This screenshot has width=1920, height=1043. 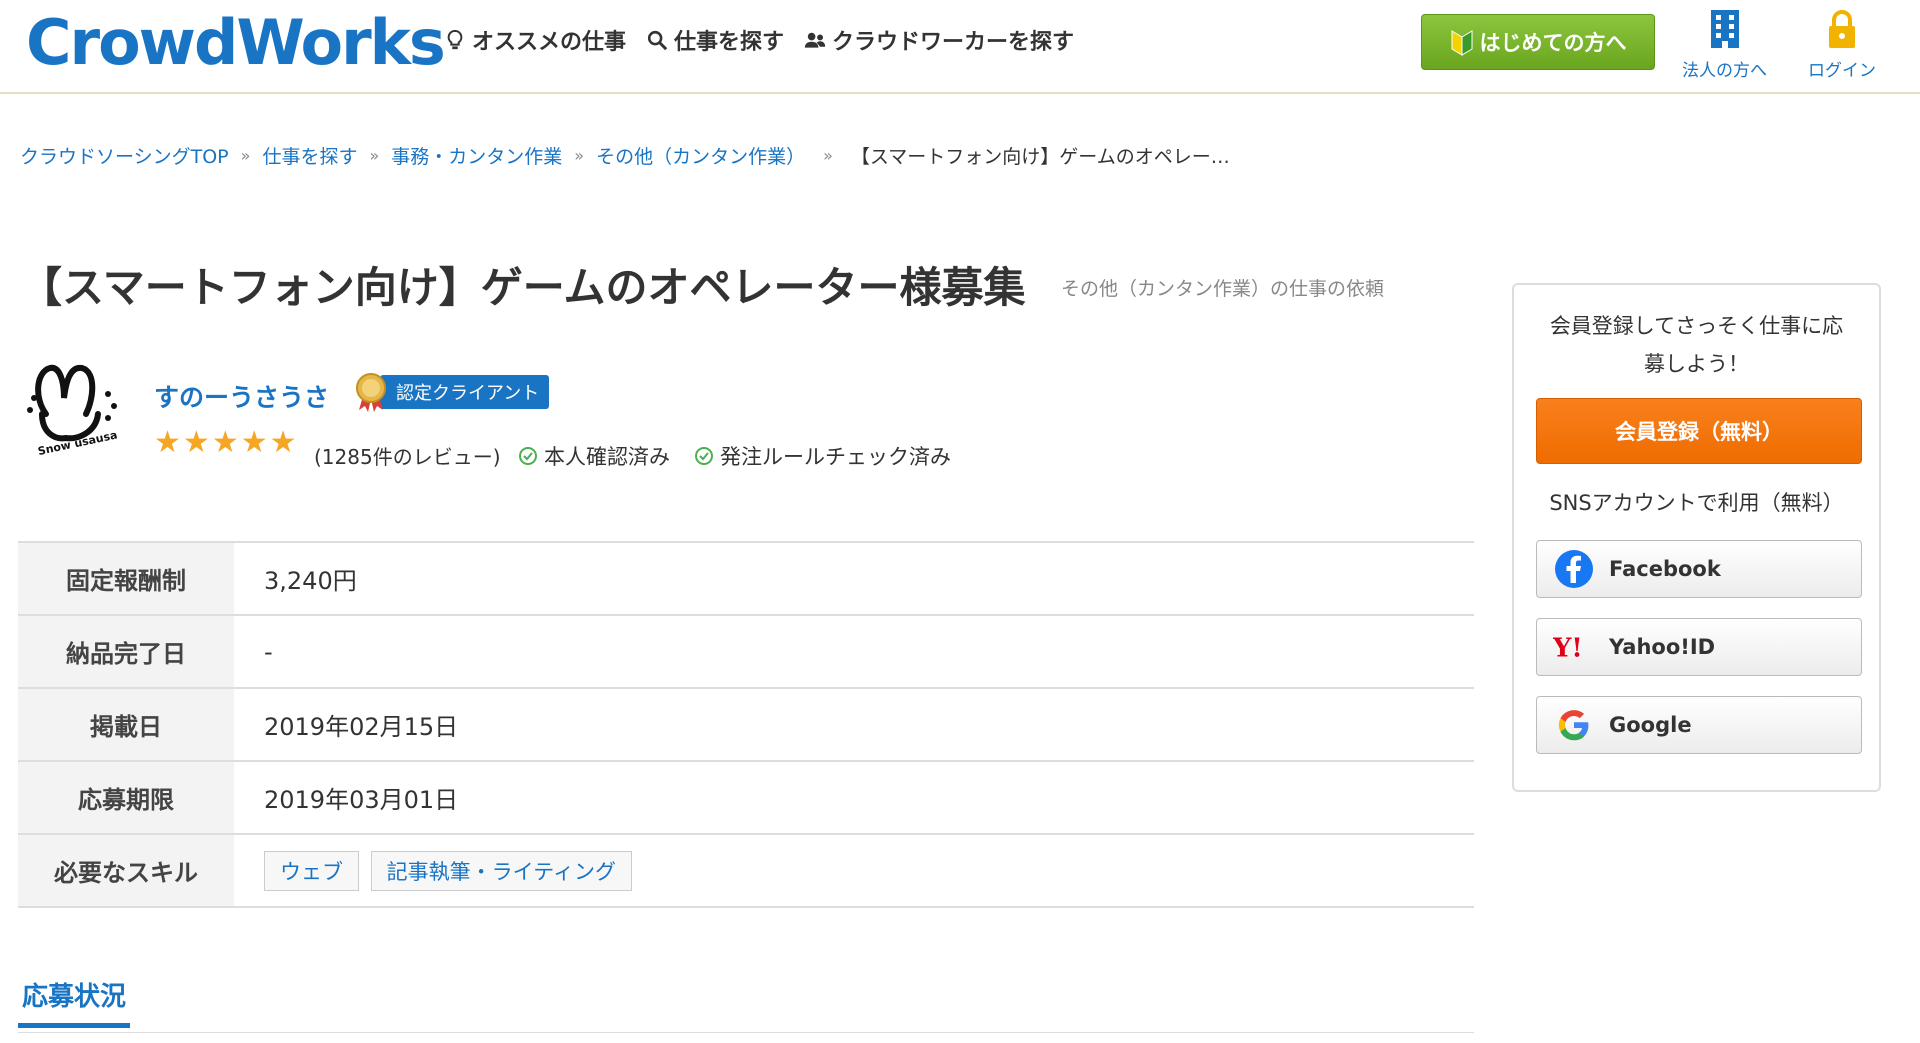 I want to click on detail-value: 3,240円, so click(x=310, y=581).